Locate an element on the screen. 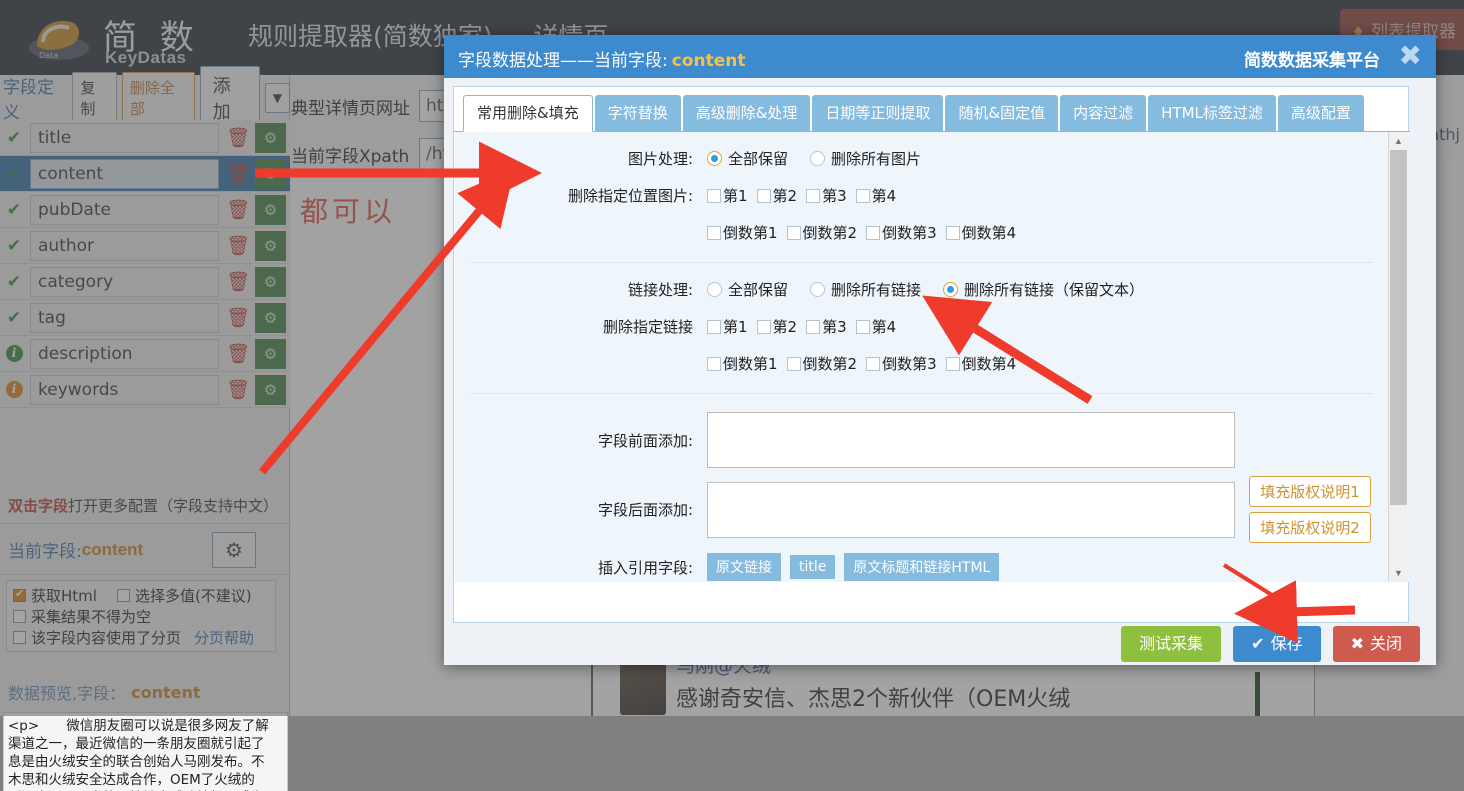 Image resolution: width=1464 pixels, height=791 pixels. radio-link-keep-all-label: 全部保留 is located at coordinates (758, 289).